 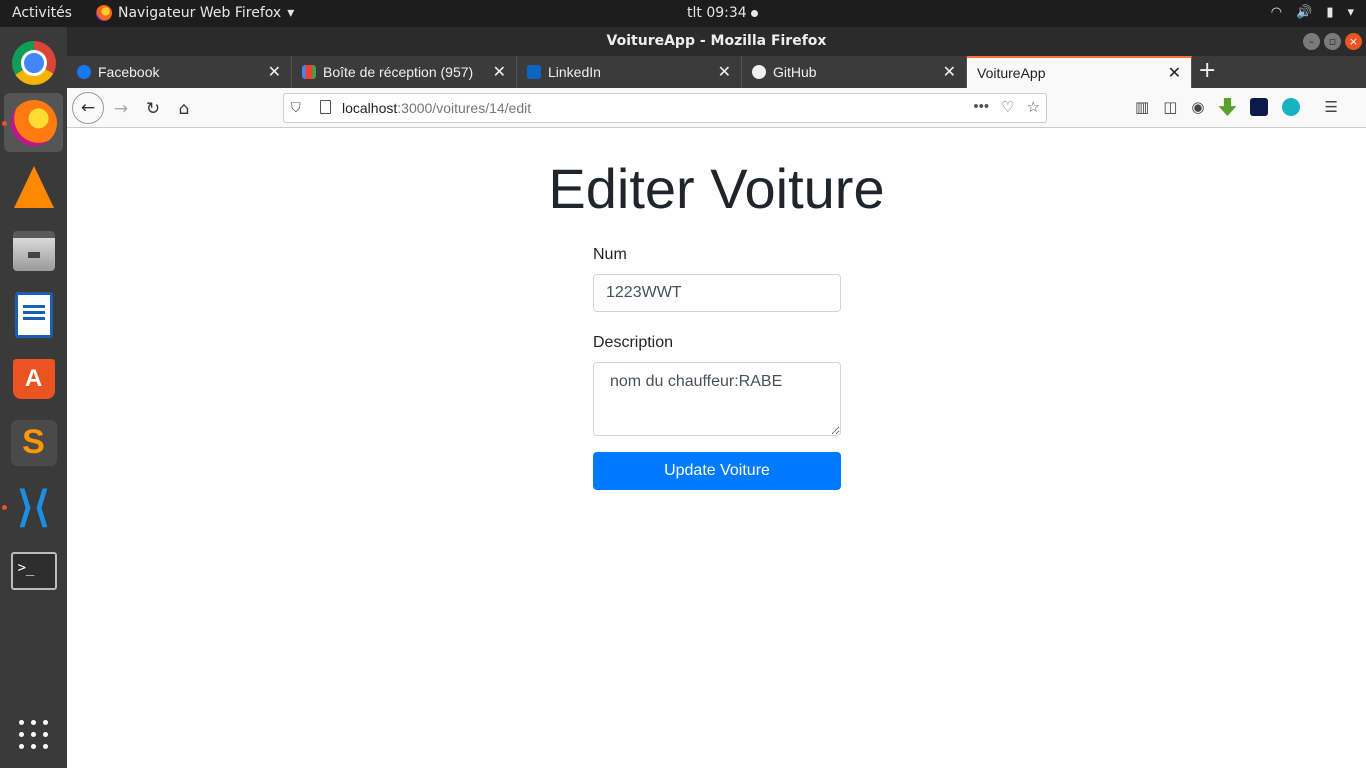 What do you see at coordinates (296, 108) in the screenshot?
I see `tracking-protection-icon: ⛉` at bounding box center [296, 108].